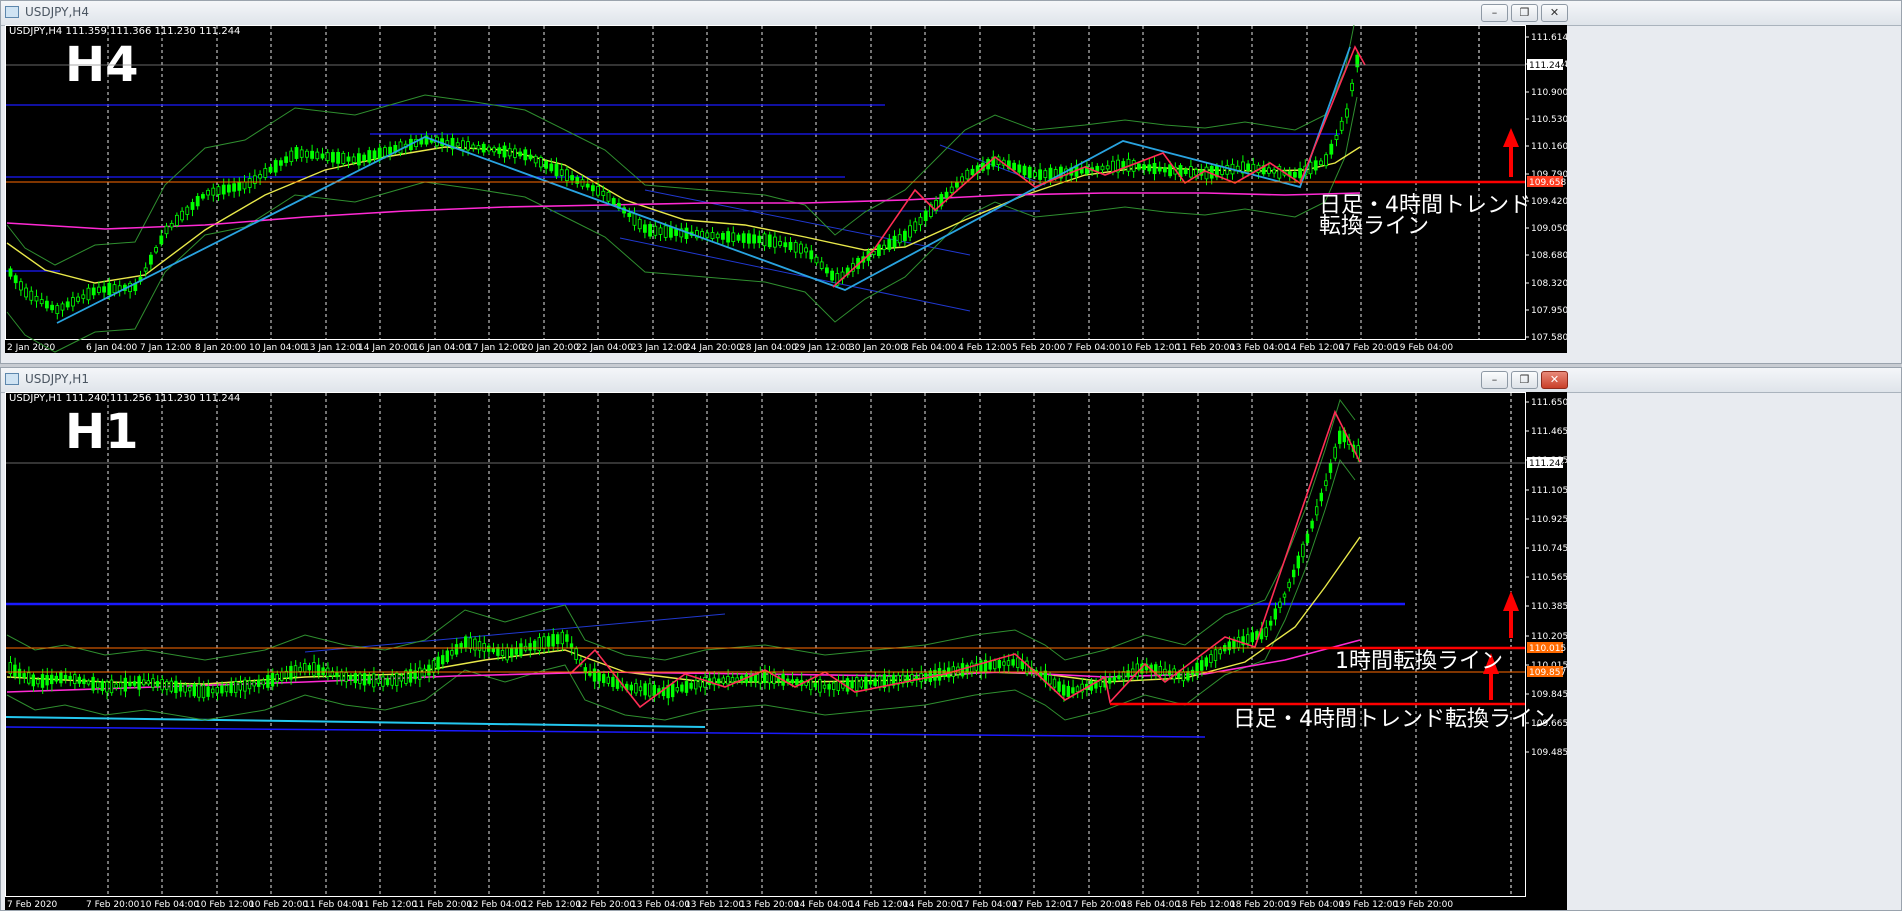 The image size is (1902, 911). What do you see at coordinates (951, 380) in the screenshot?
I see `titlebar-h1: USDJPY,H1 – ❐ ✕` at bounding box center [951, 380].